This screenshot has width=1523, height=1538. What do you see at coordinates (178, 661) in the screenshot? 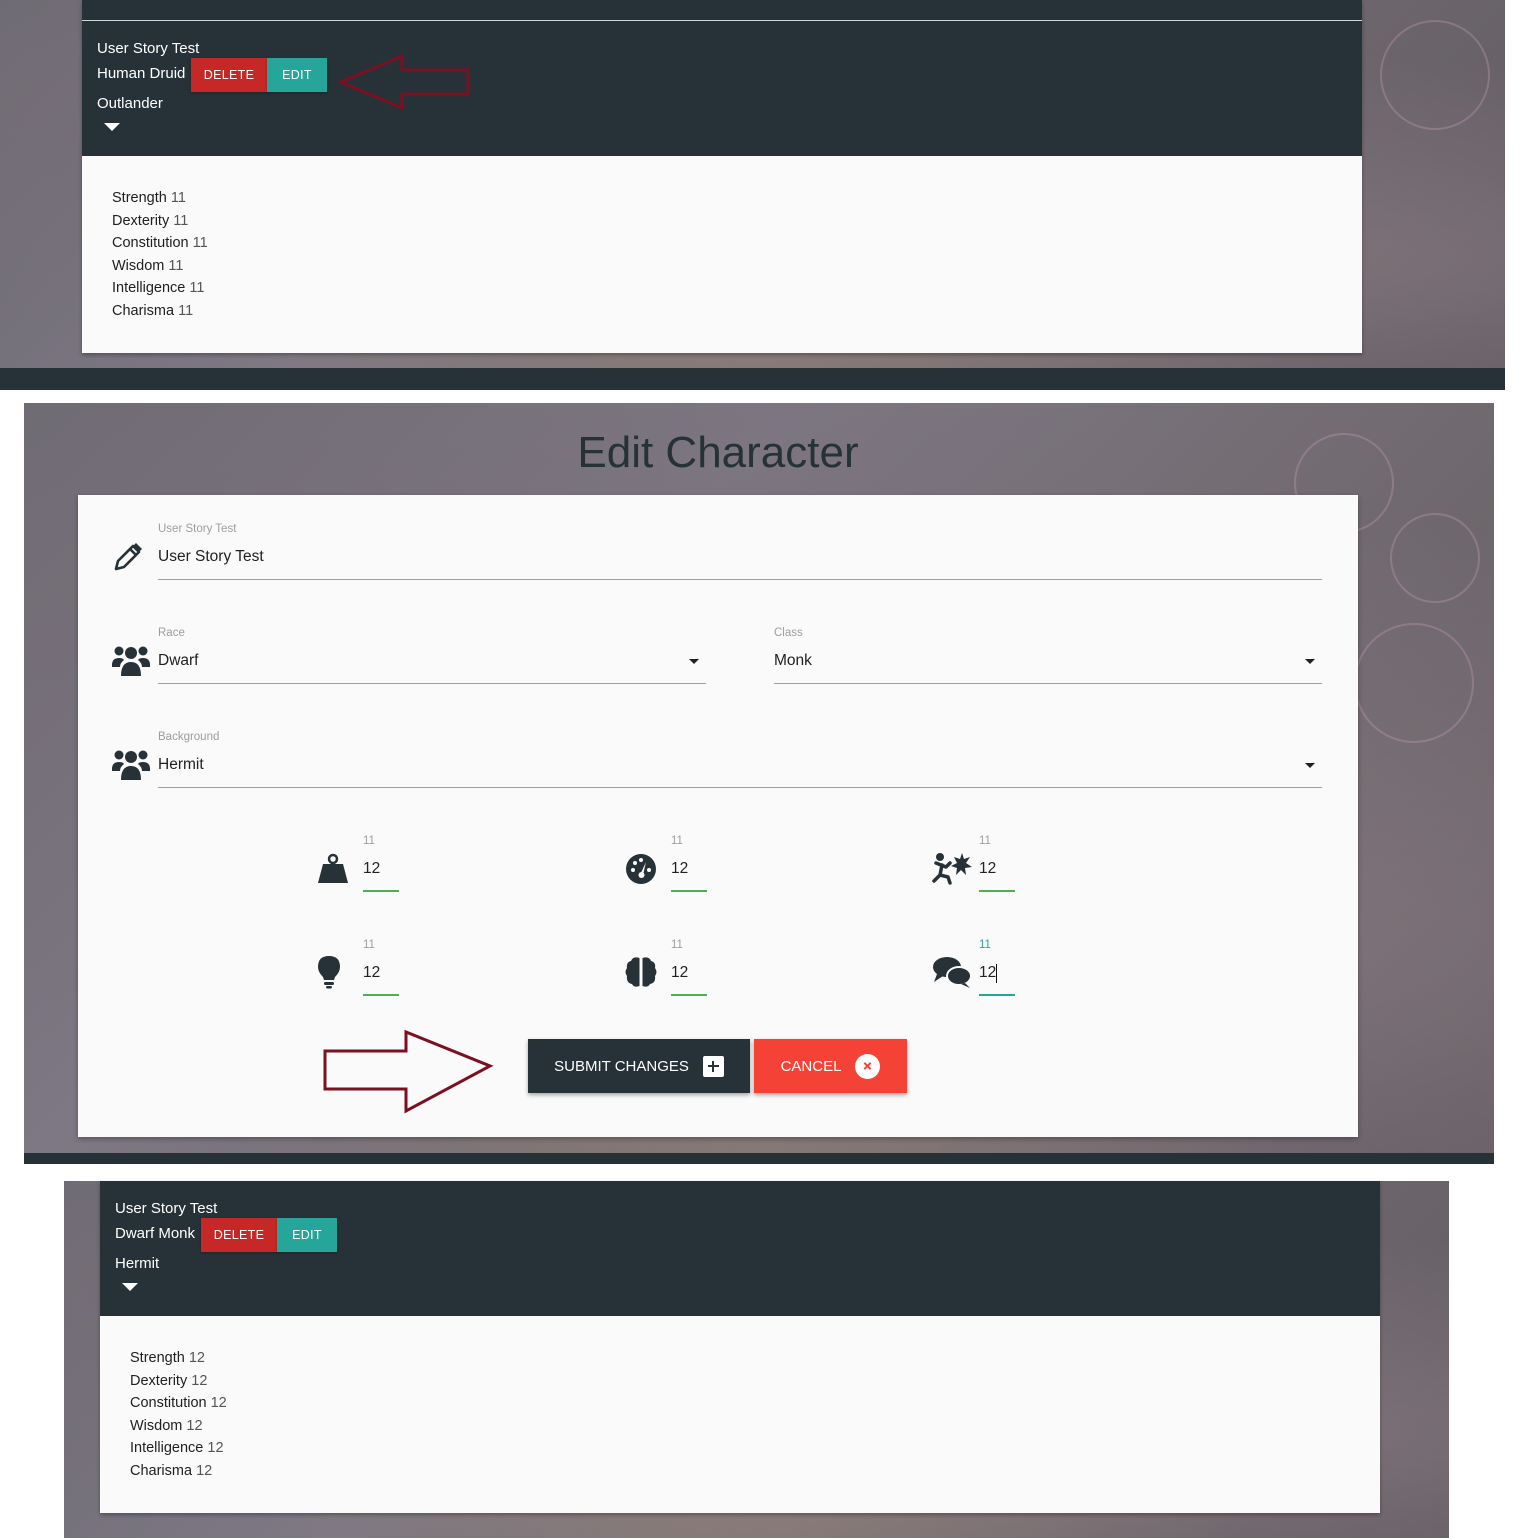
I see `race-select: Dwarf` at bounding box center [178, 661].